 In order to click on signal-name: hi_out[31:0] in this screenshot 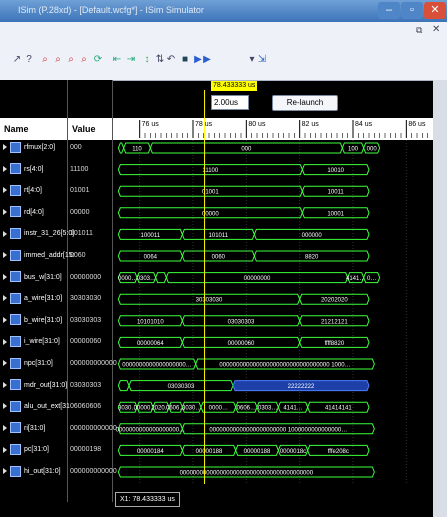, I will do `click(32, 472)`.